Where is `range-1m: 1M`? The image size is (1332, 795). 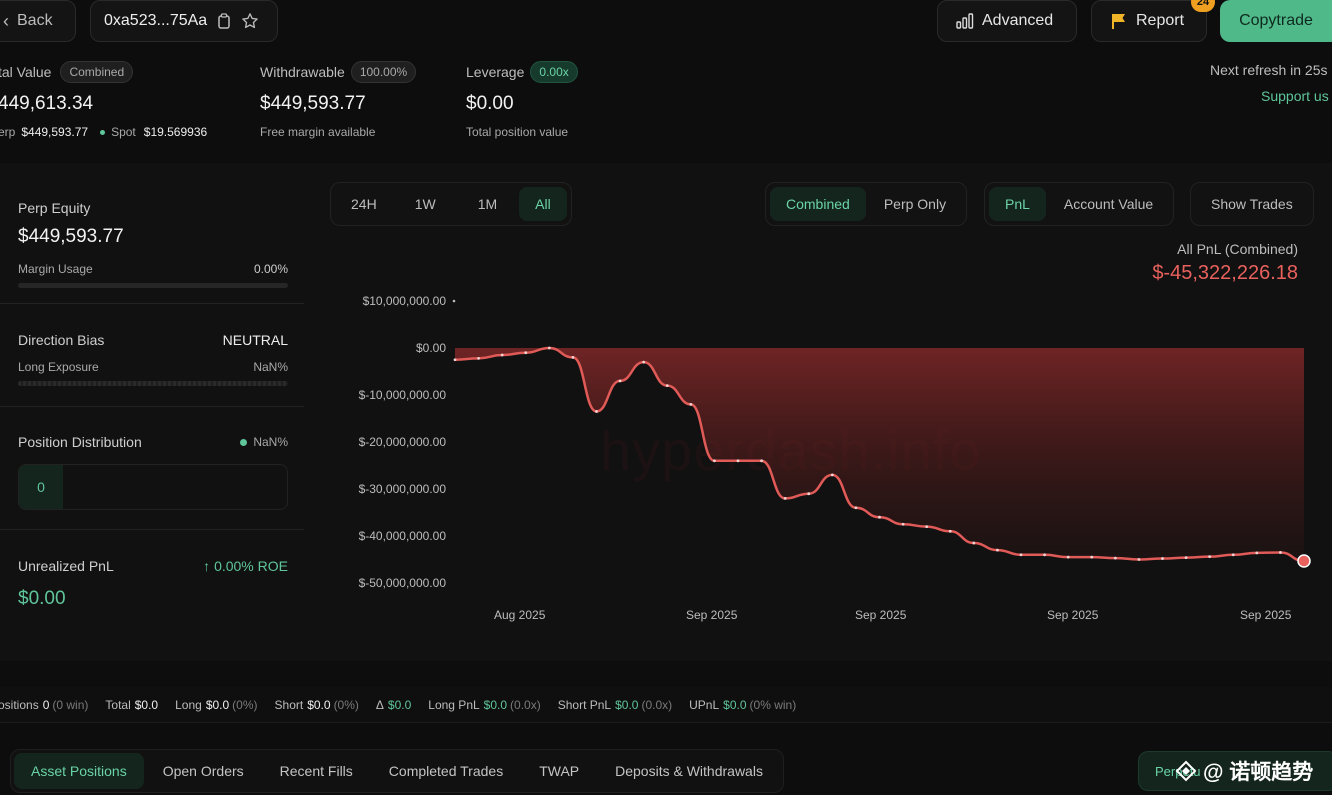
range-1m: 1M is located at coordinates (487, 204).